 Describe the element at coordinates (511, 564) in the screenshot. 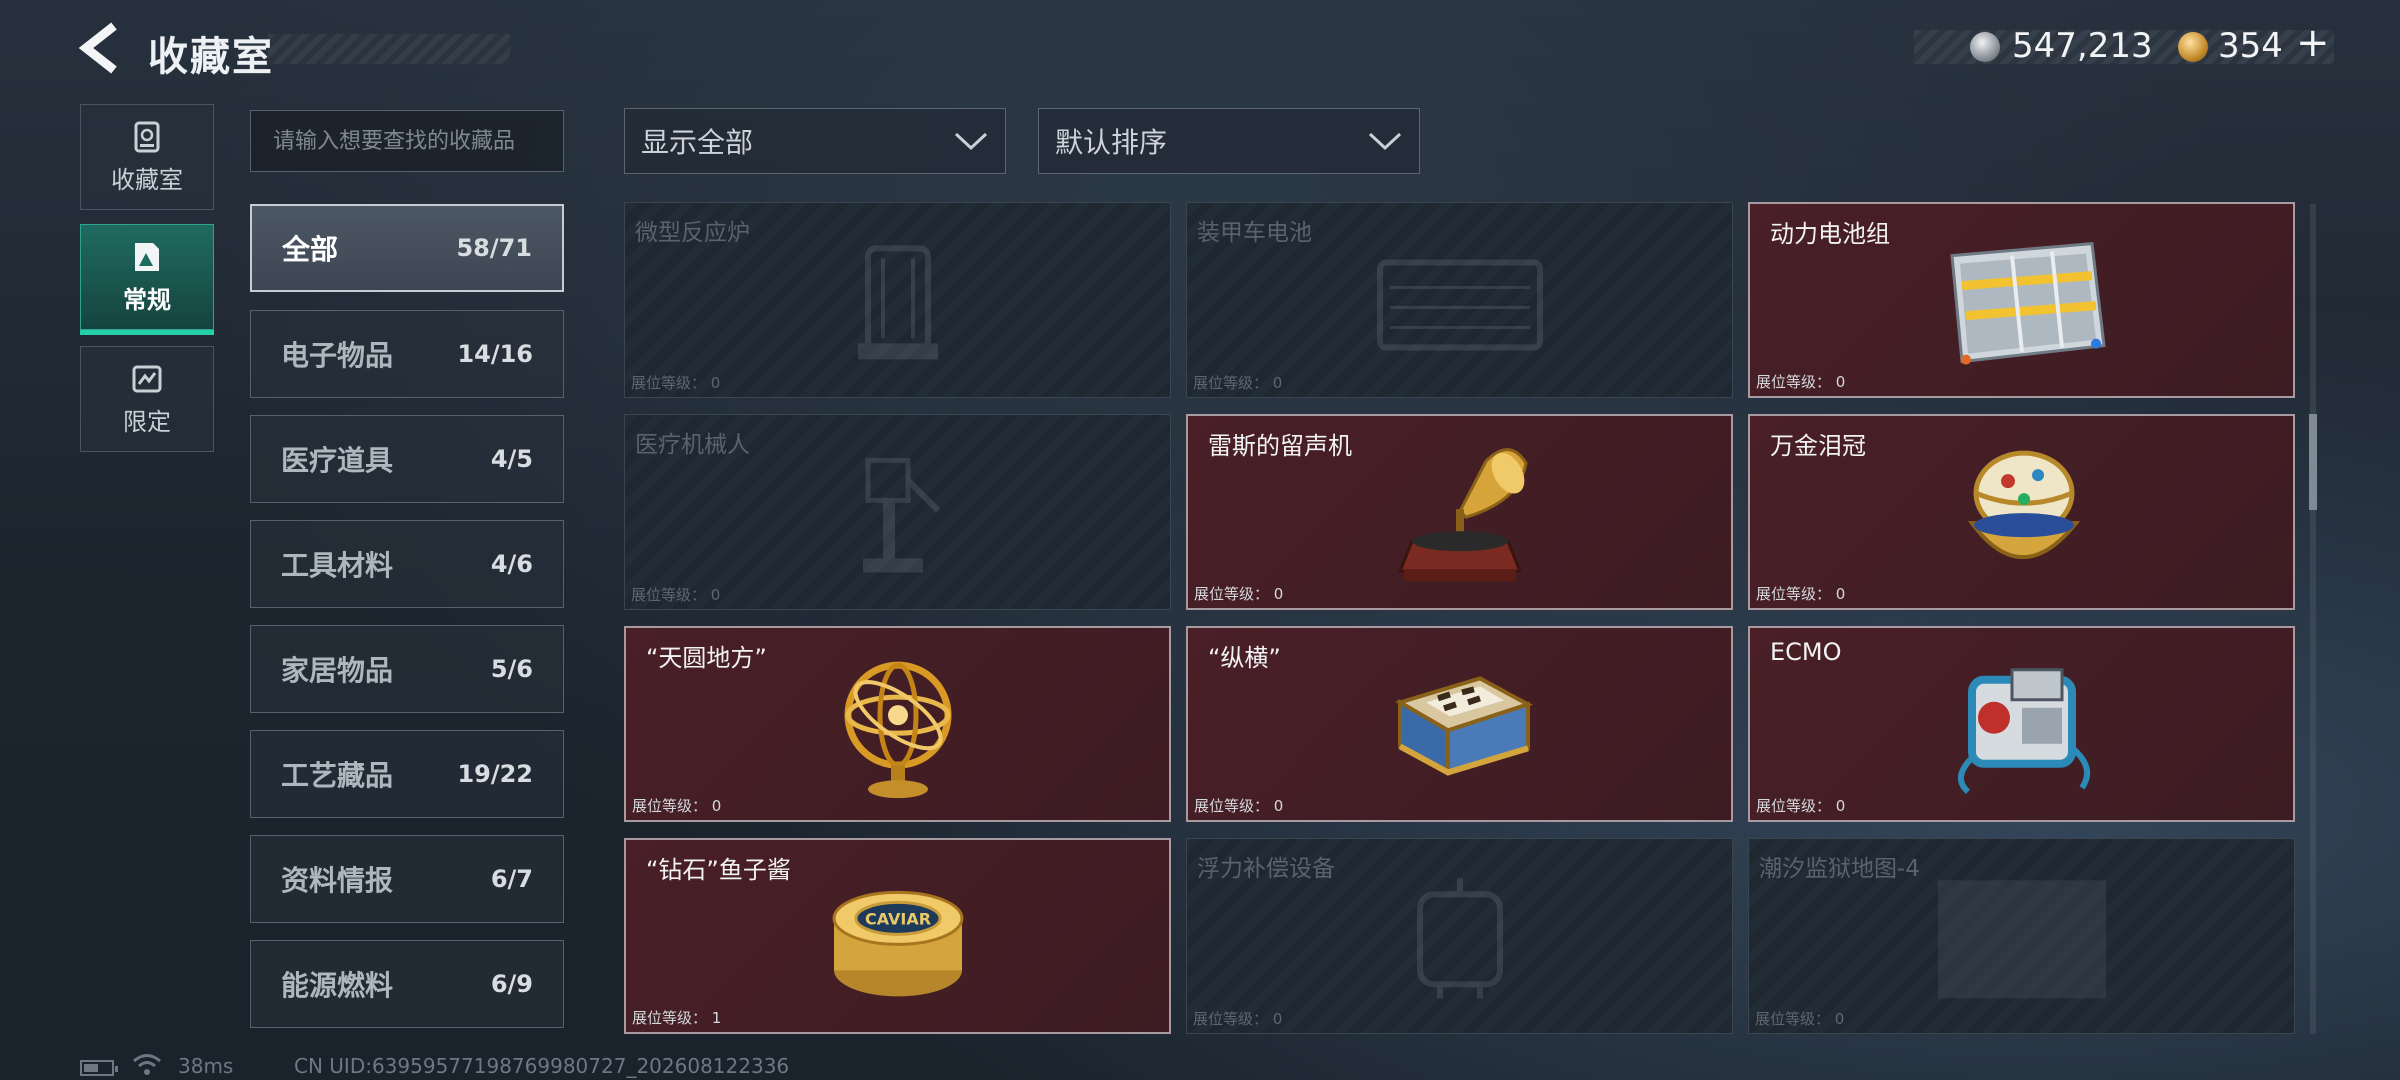

I see `category-count: 4/6` at that location.